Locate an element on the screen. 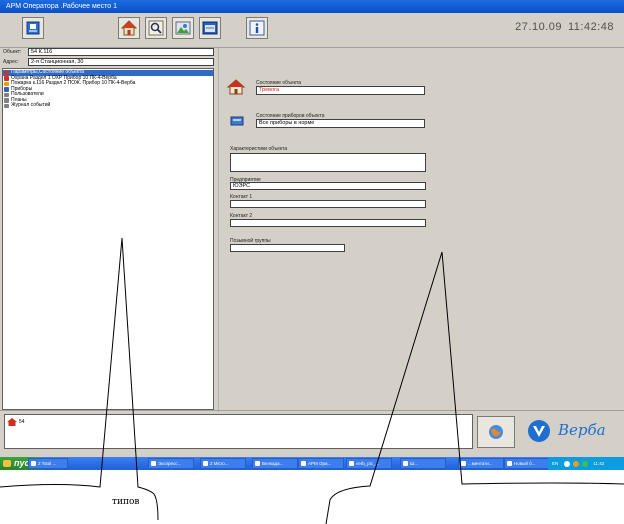 This screenshot has width=624, height=524. datetime-display: 27.10.09 11:42:48 is located at coordinates (561, 27).